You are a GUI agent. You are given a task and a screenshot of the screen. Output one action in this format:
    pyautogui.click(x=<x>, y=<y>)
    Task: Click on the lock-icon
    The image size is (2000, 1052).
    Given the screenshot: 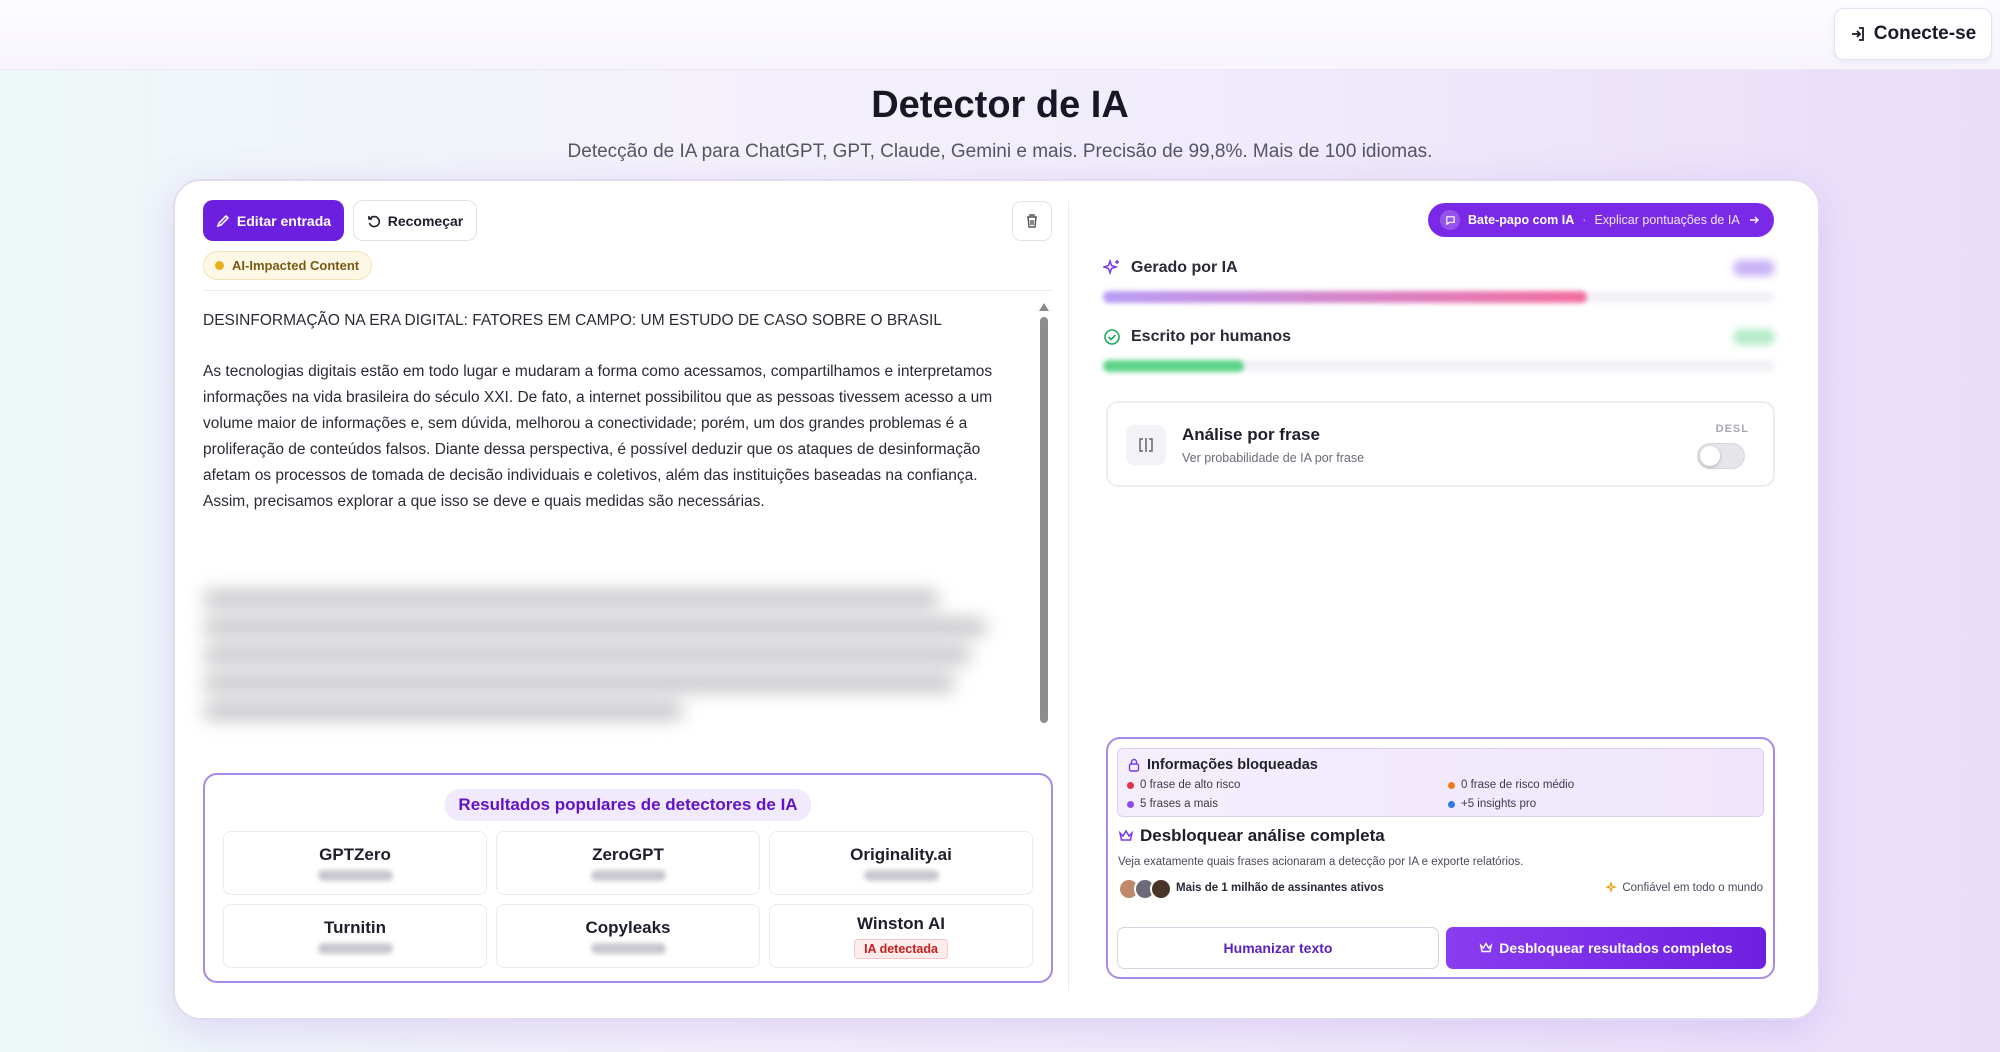 What is the action you would take?
    pyautogui.click(x=1134, y=765)
    